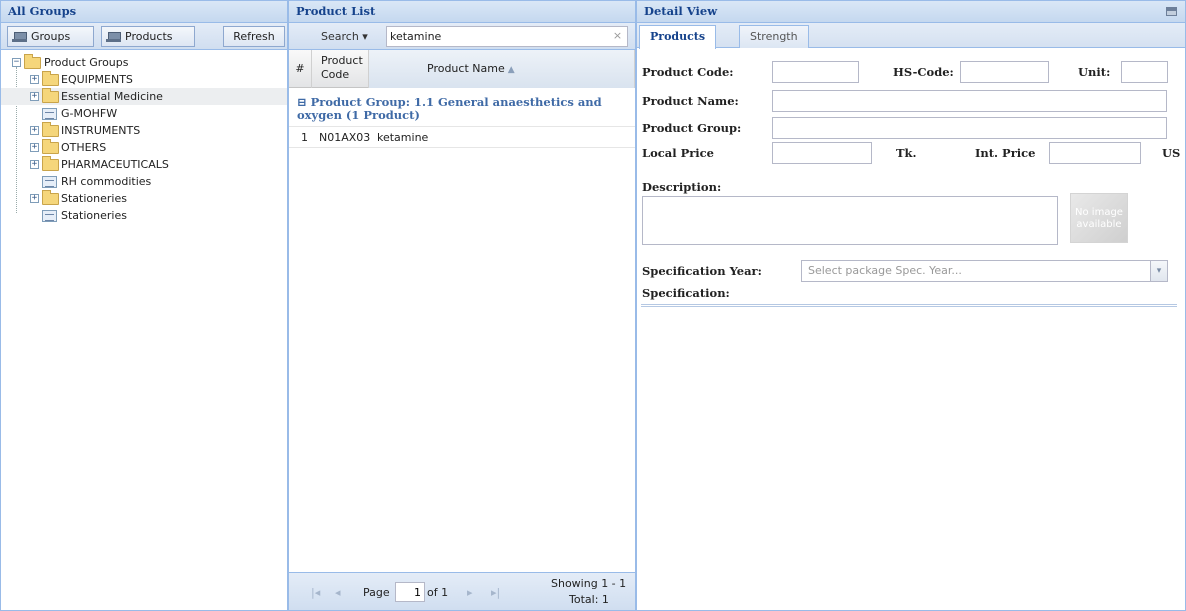 This screenshot has width=1186, height=611. Describe the element at coordinates (84, 147) in the screenshot. I see `tree-item-label: OTHERS` at that location.